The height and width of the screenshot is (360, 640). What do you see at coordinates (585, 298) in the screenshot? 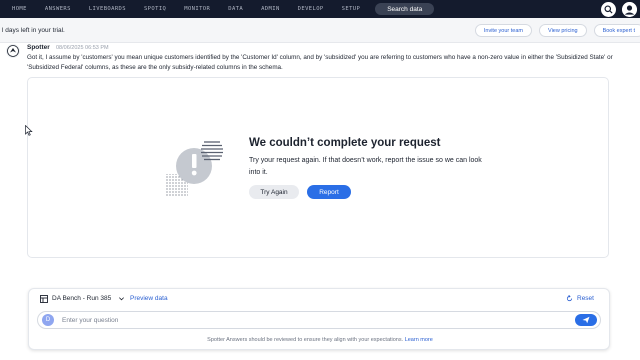
I see `reset-button: Reset` at bounding box center [585, 298].